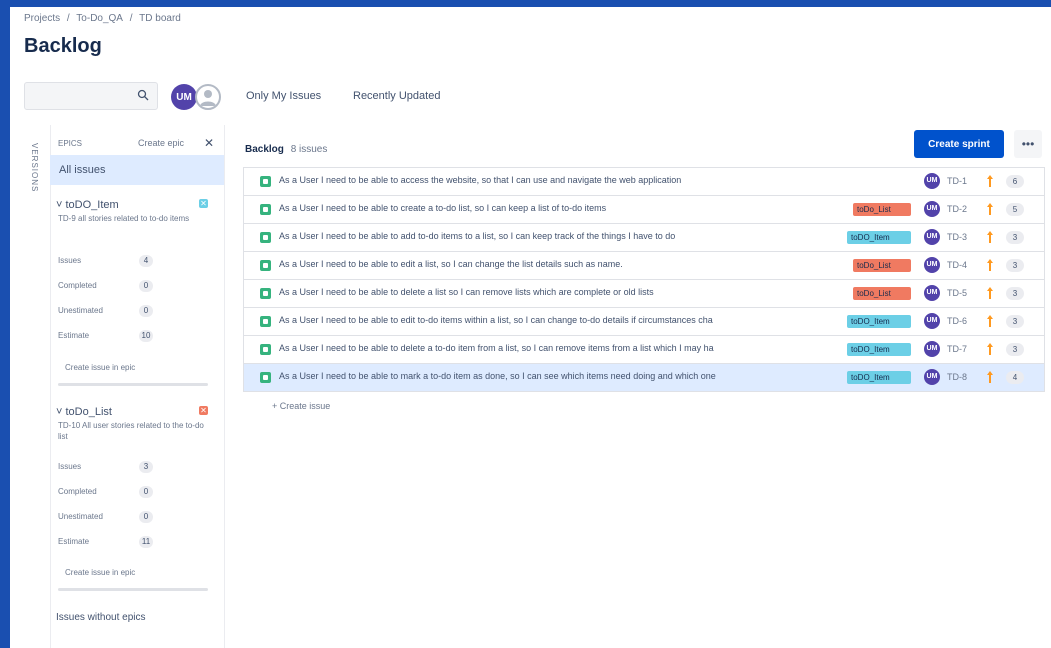 Image resolution: width=1051 pixels, height=648 pixels. Describe the element at coordinates (184, 97) in the screenshot. I see `avatar: UM` at that location.